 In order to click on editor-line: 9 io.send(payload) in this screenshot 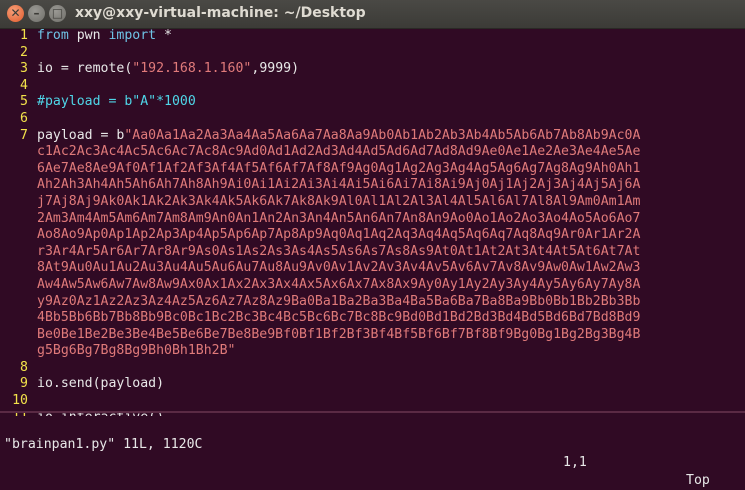, I will do `click(372, 384)`.